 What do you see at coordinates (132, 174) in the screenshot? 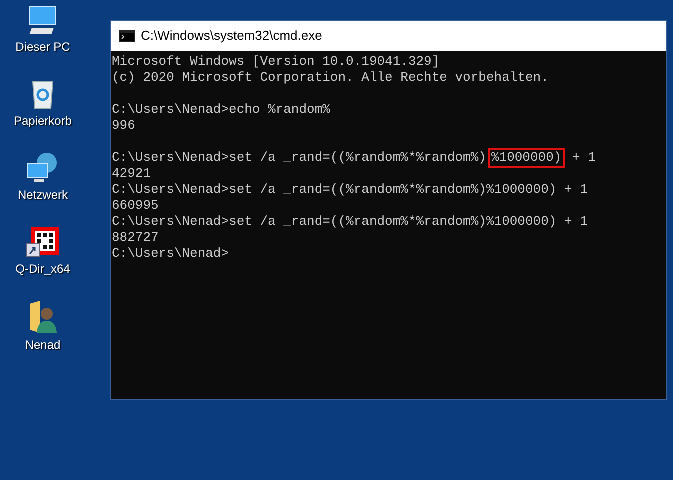
I see `console-line: 42921` at bounding box center [132, 174].